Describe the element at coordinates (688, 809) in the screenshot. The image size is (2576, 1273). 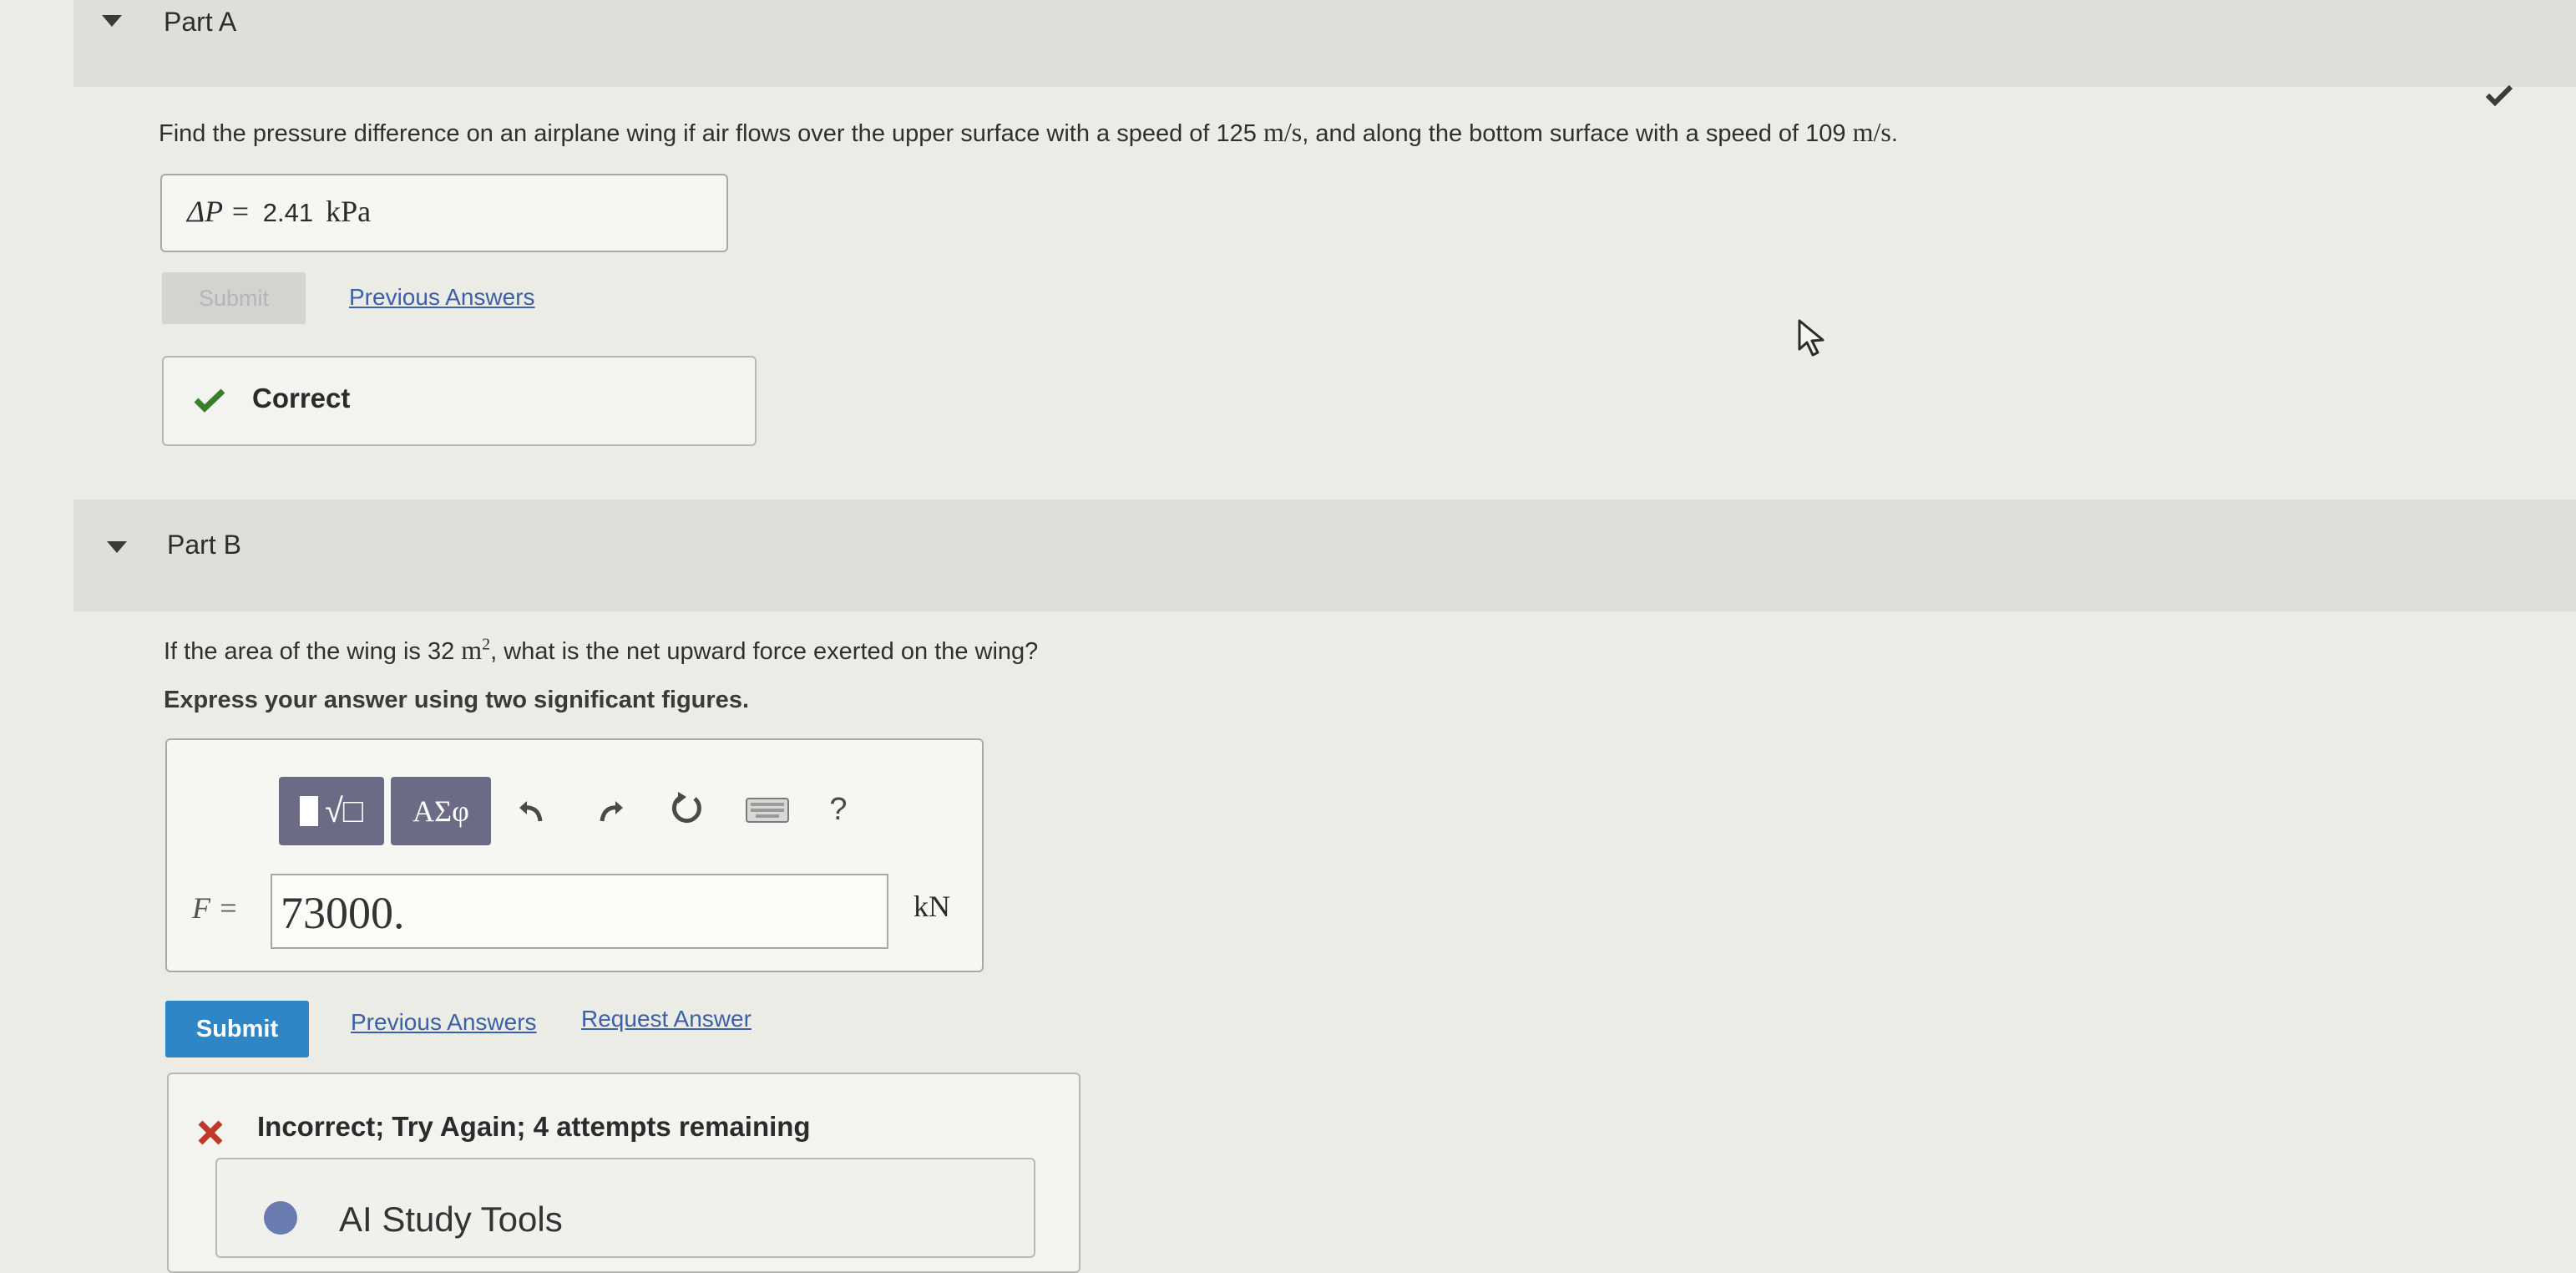
I see `reset-icon` at that location.